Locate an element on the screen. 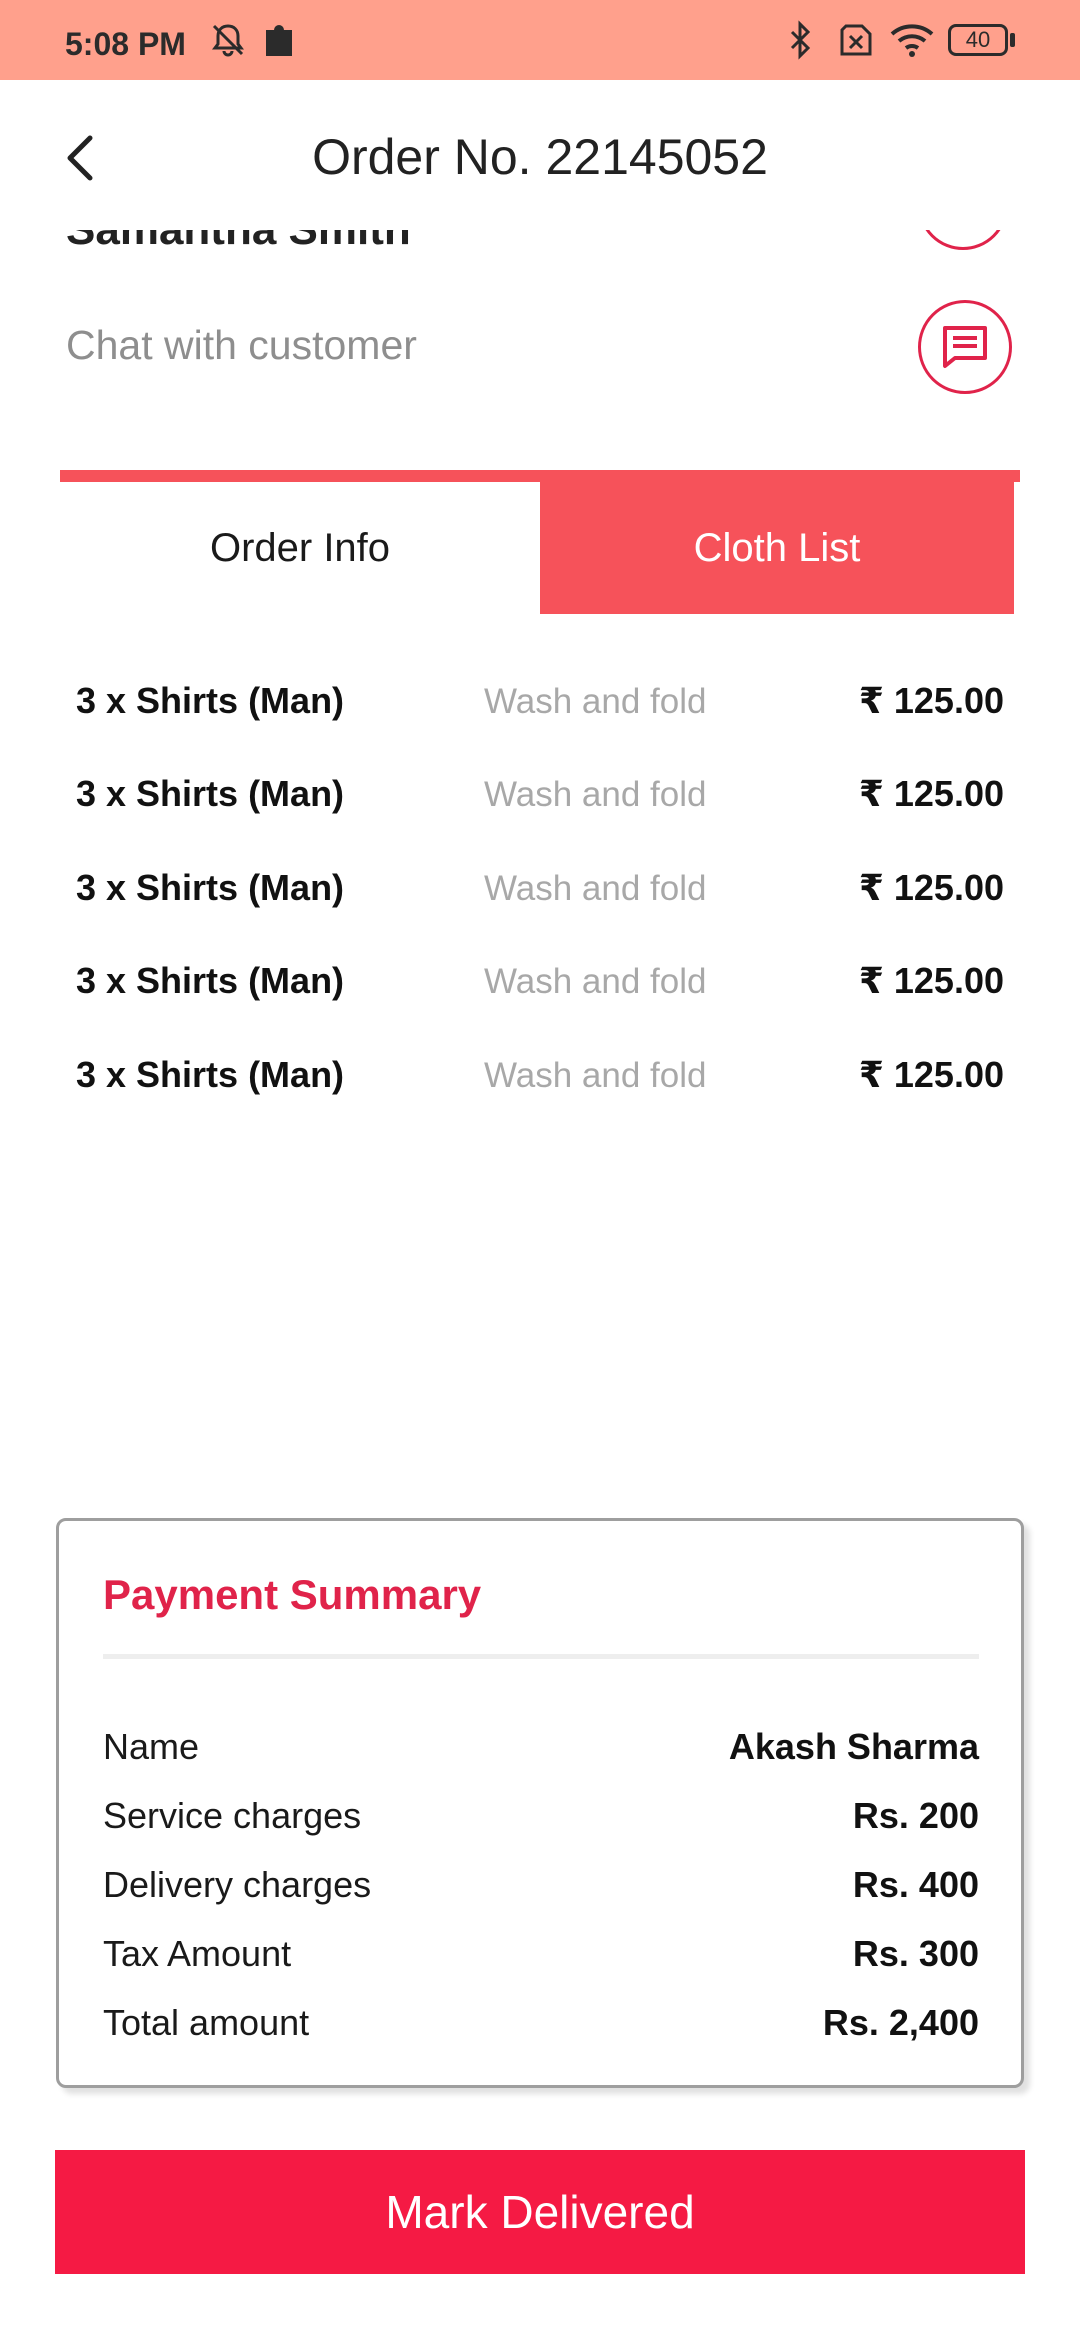 The image size is (1080, 2340). page-title: Order No. 22145052 is located at coordinates (540, 157).